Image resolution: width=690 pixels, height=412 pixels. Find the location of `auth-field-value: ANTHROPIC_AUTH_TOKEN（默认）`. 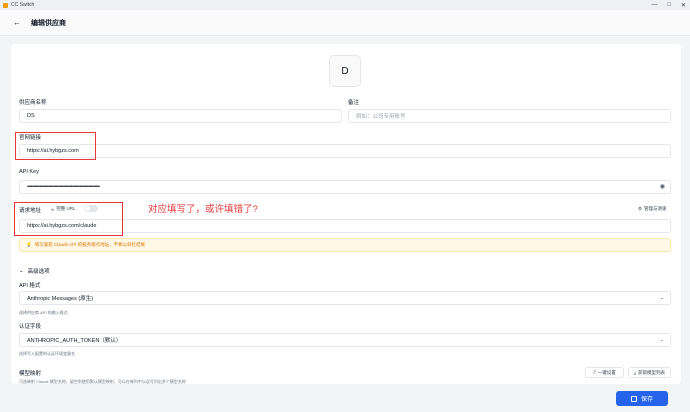

auth-field-value: ANTHROPIC_AUTH_TOKEN（默认） is located at coordinates (74, 341).